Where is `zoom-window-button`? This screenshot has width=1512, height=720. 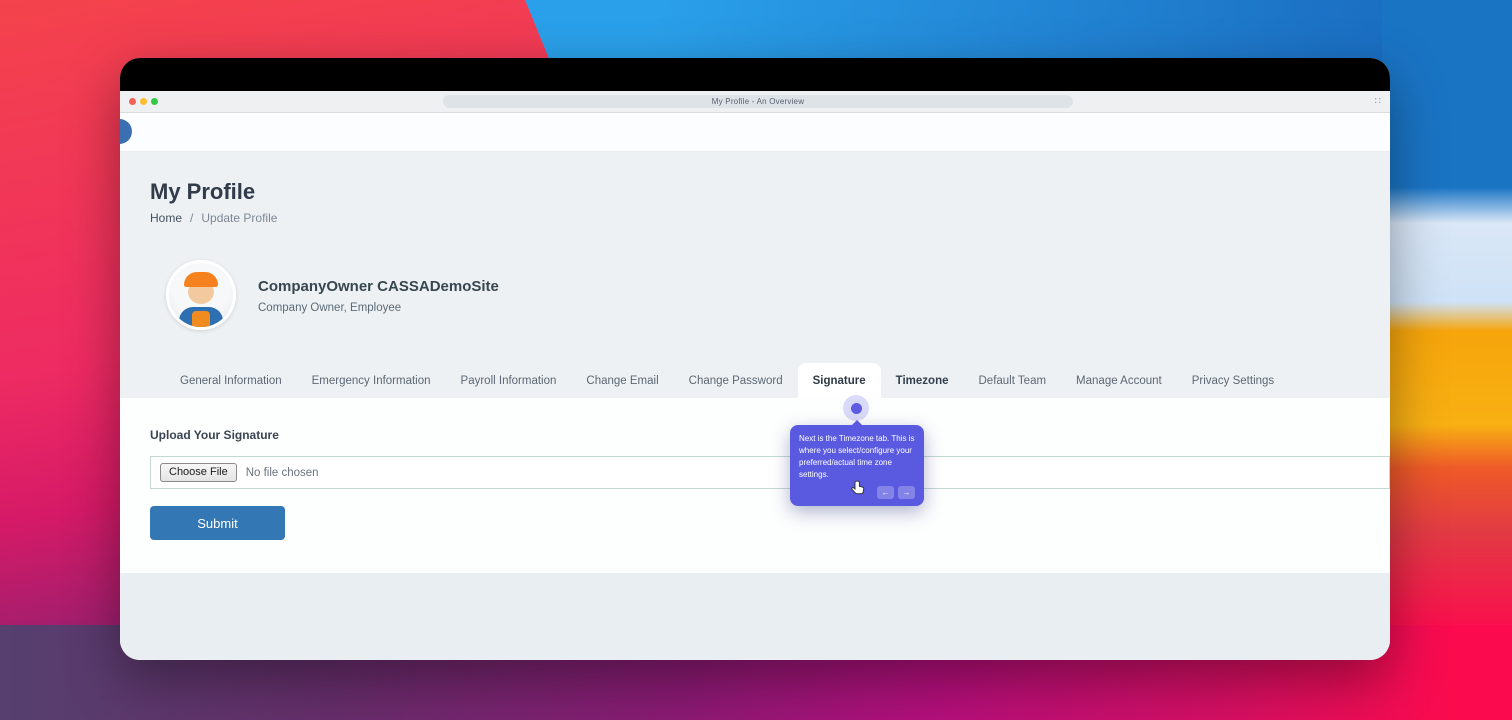 zoom-window-button is located at coordinates (154, 101).